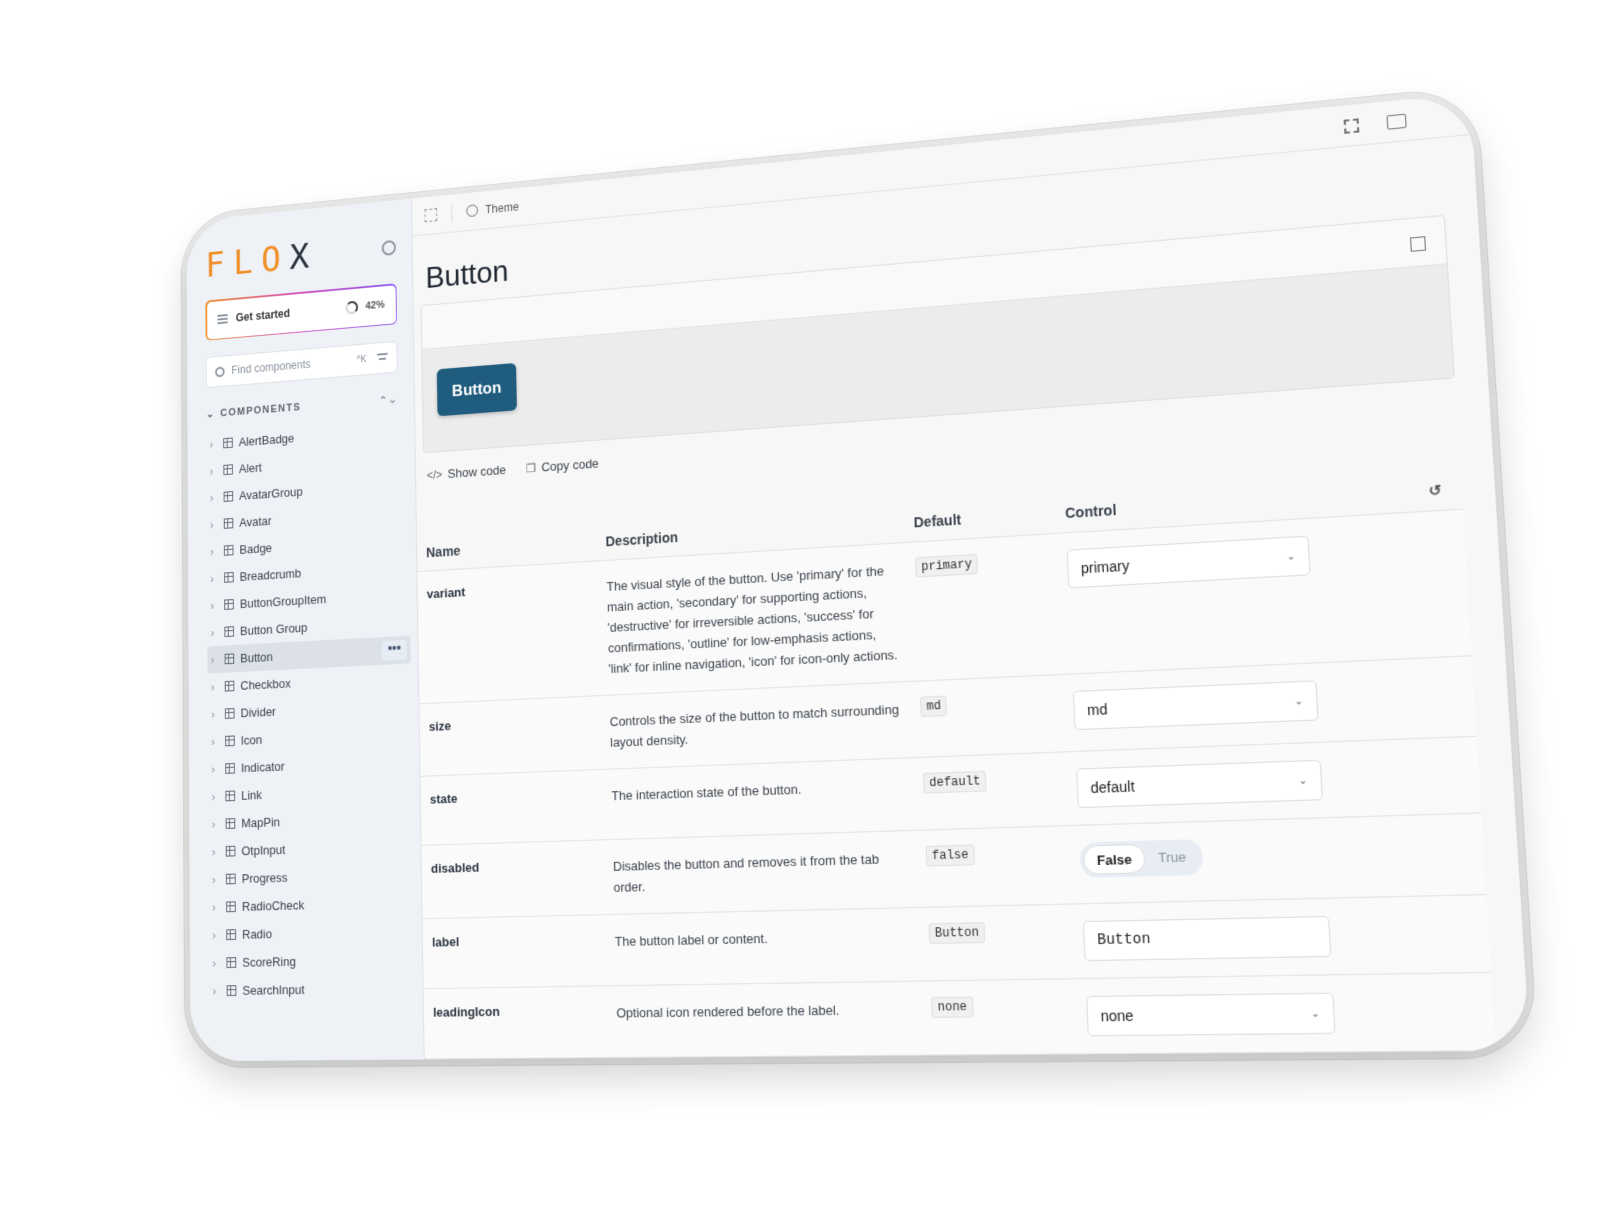 This screenshot has width=1600, height=1221. What do you see at coordinates (220, 371) in the screenshot?
I see `search-icon` at bounding box center [220, 371].